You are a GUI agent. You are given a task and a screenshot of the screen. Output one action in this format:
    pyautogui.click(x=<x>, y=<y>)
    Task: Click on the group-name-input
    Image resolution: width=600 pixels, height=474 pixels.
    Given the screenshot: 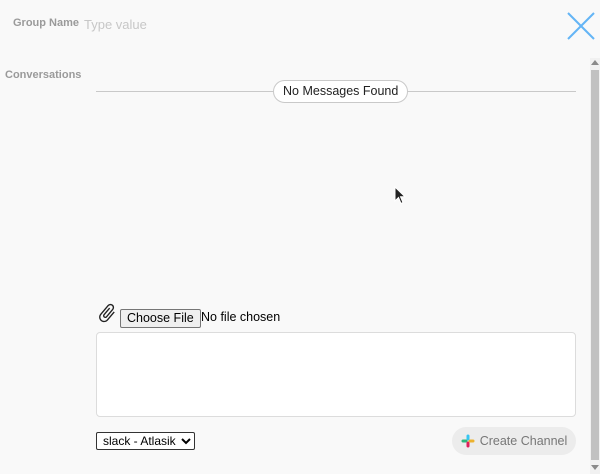 What is the action you would take?
    pyautogui.click(x=234, y=24)
    